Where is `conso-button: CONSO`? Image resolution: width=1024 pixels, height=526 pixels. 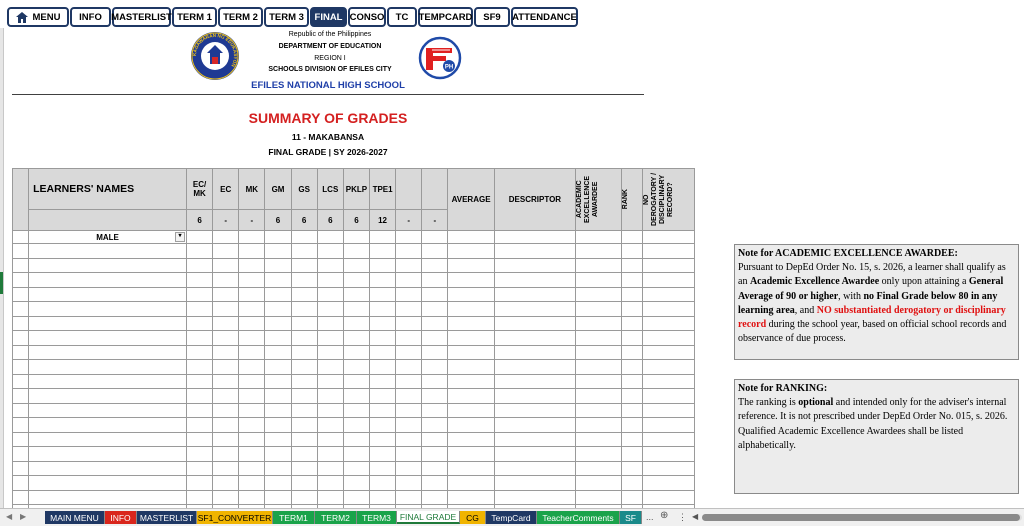 conso-button: CONSO is located at coordinates (367, 17).